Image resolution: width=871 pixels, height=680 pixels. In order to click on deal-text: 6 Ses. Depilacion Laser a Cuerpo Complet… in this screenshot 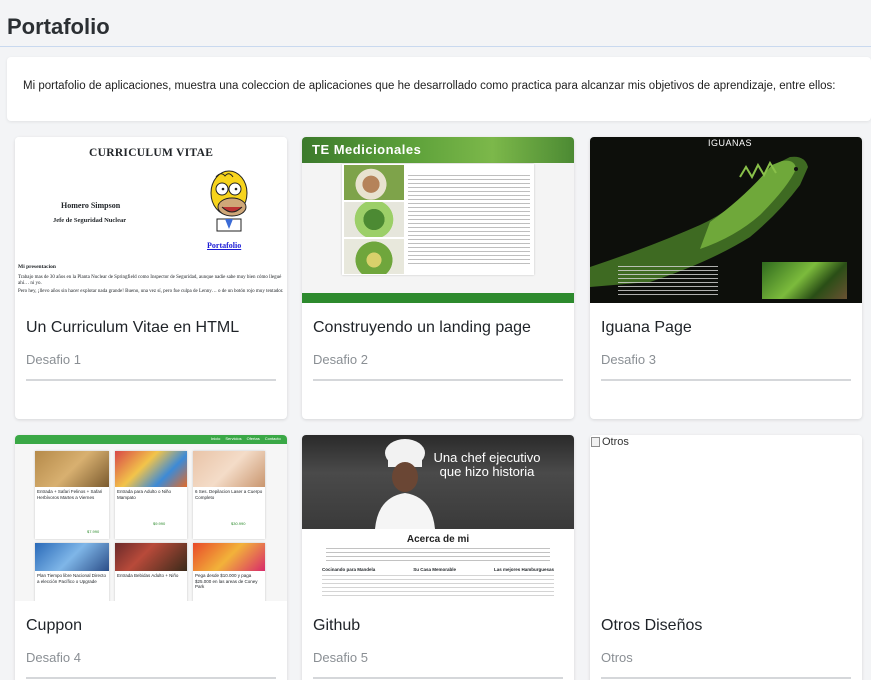, I will do `click(229, 494)`.